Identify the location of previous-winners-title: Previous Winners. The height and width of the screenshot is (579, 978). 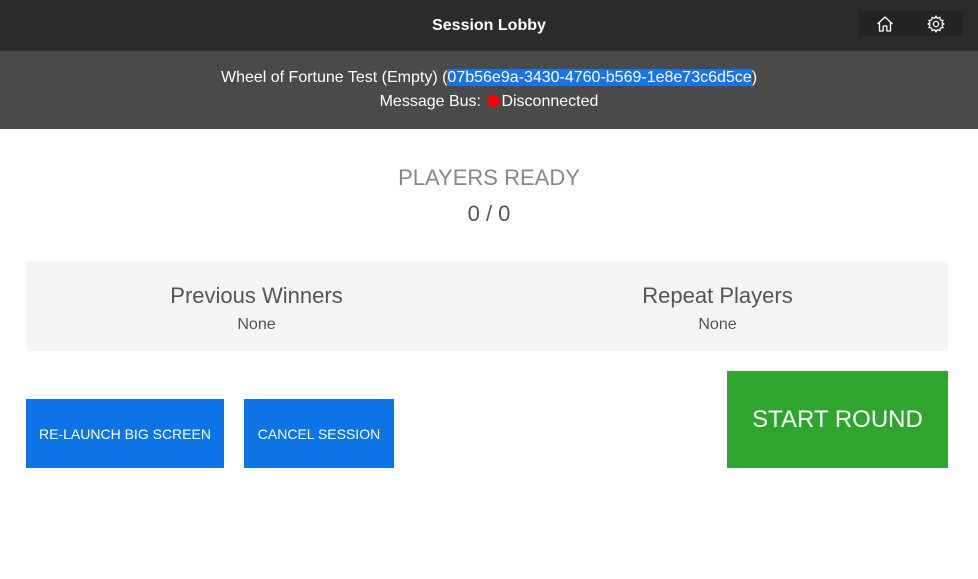
(256, 295).